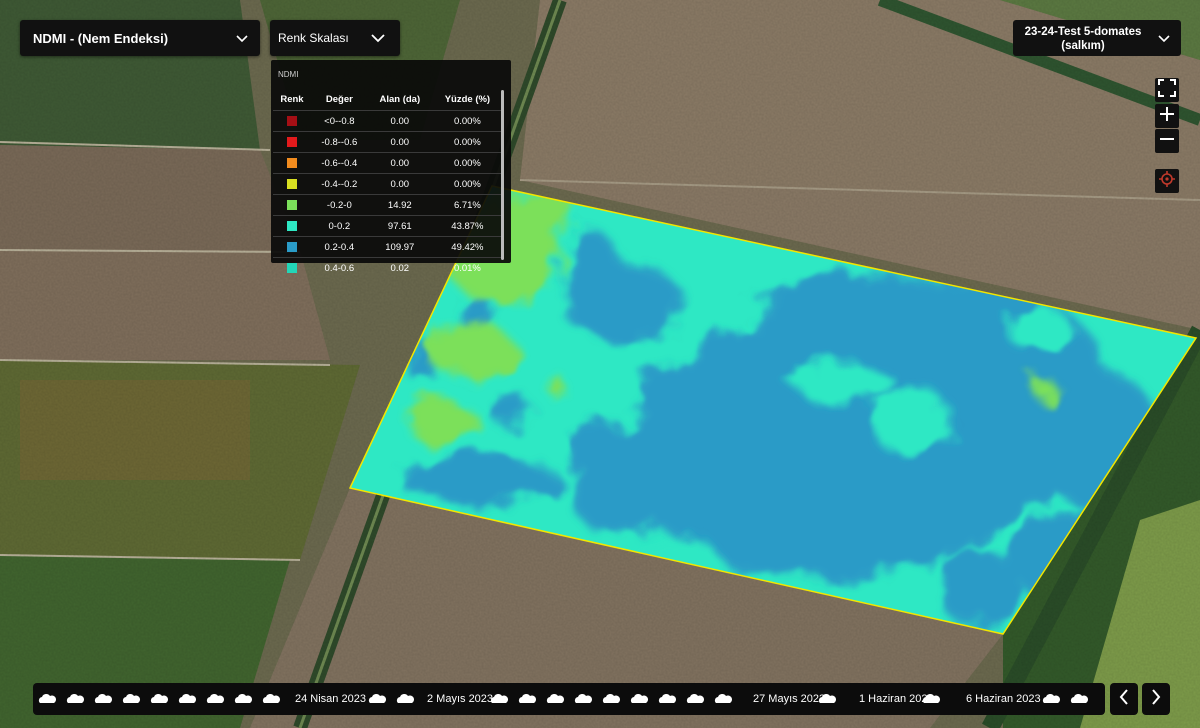 The height and width of the screenshot is (728, 1200). Describe the element at coordinates (292, 99) in the screenshot. I see `legend-header-color: Renk` at that location.